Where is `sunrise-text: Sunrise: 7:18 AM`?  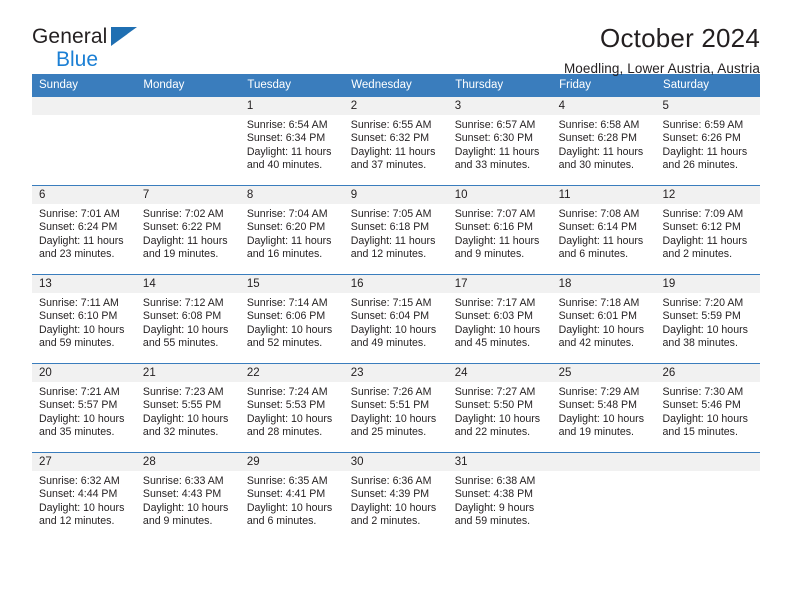
sunrise-text: Sunrise: 7:18 AM is located at coordinates (599, 303).